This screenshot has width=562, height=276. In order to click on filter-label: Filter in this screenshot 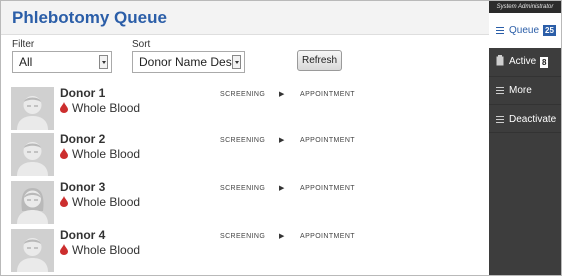, I will do `click(23, 44)`.